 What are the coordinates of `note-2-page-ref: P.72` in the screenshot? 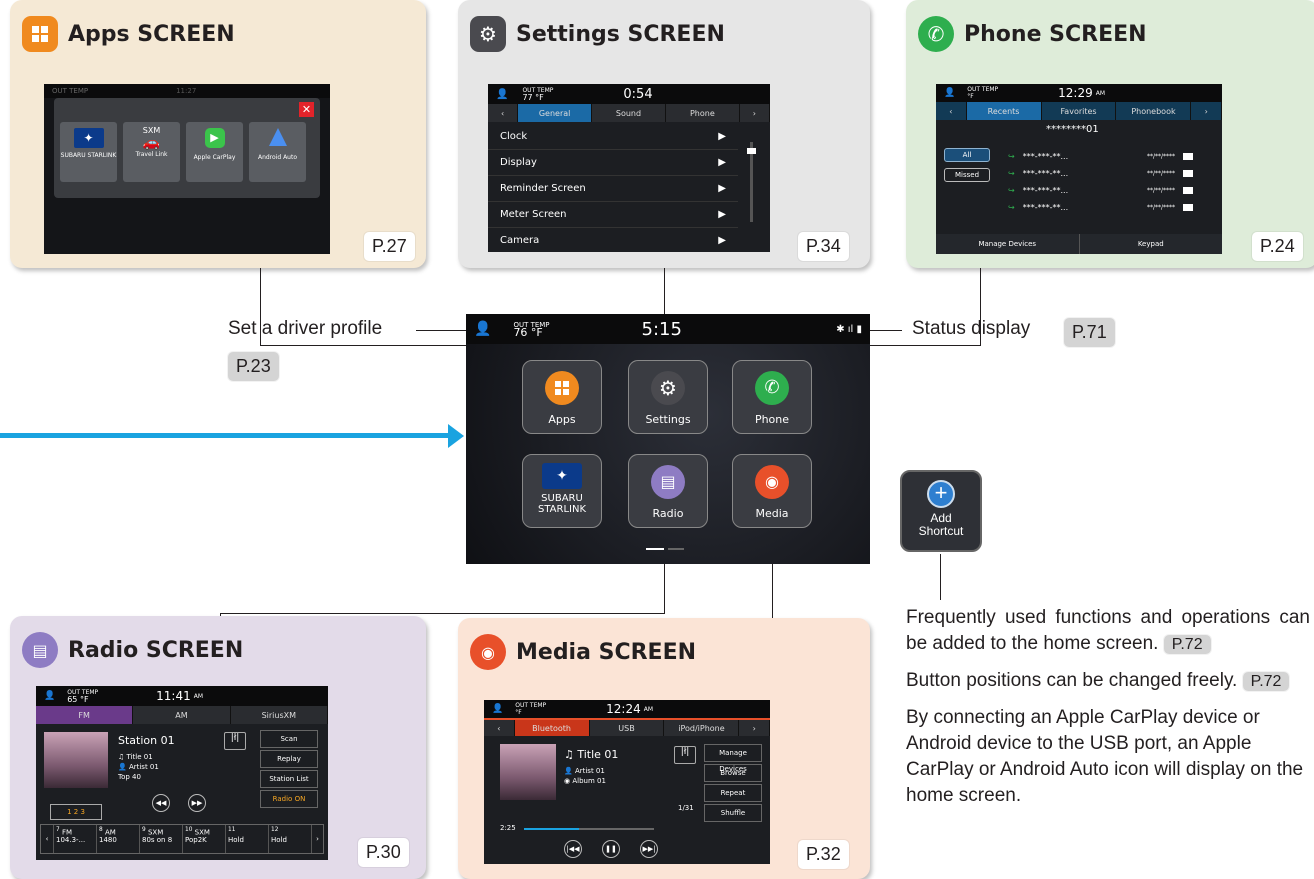 It's located at (1266, 681).